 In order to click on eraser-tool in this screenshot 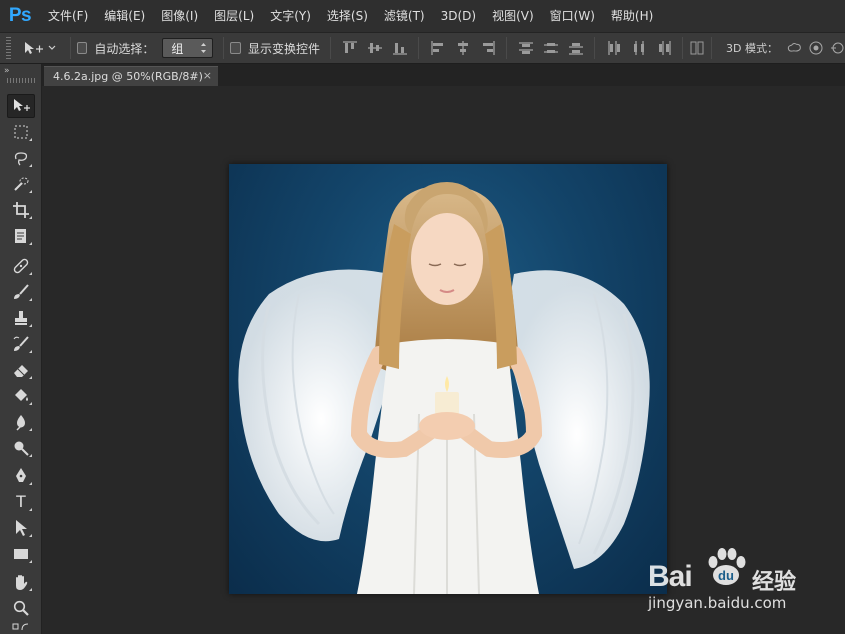, I will do `click(21, 370)`.